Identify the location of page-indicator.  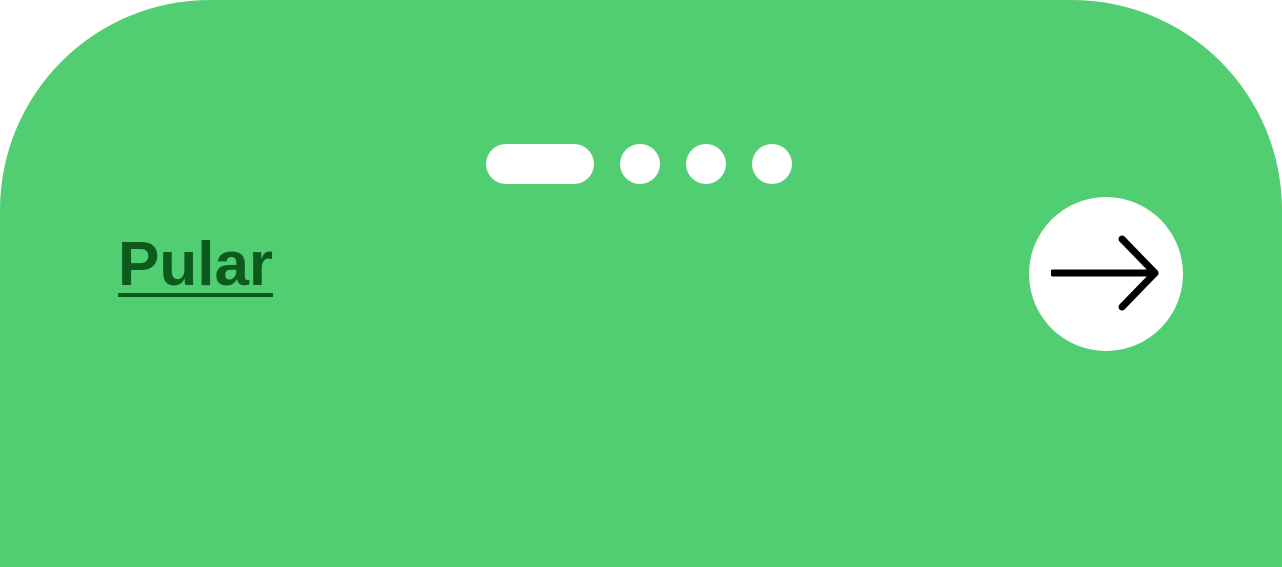
(639, 164).